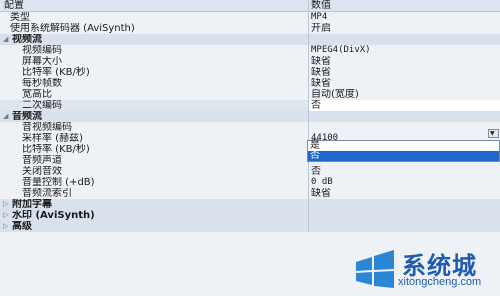 This screenshot has width=500, height=296. Describe the element at coordinates (22, 226) in the screenshot. I see `group-title: 高级` at that location.